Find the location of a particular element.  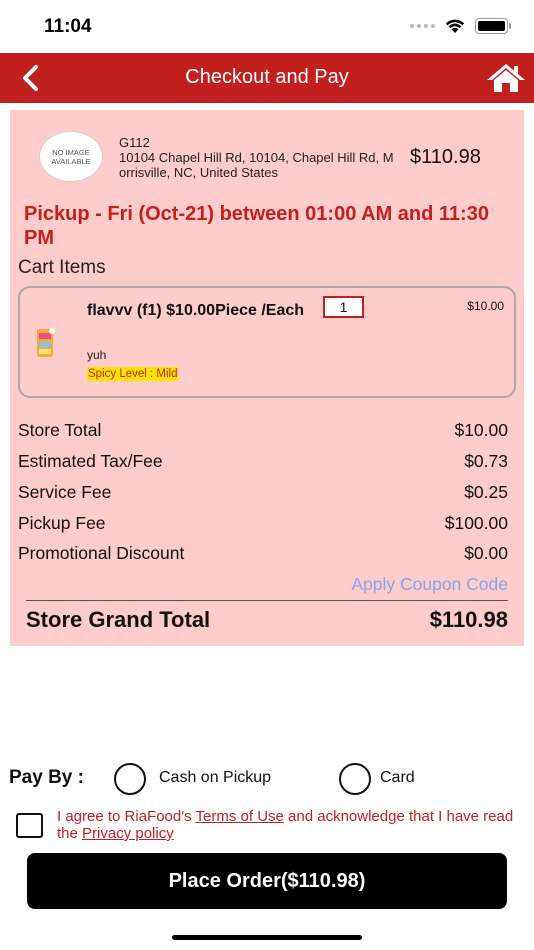

available-text: AVAILABLE is located at coordinates (71, 161).